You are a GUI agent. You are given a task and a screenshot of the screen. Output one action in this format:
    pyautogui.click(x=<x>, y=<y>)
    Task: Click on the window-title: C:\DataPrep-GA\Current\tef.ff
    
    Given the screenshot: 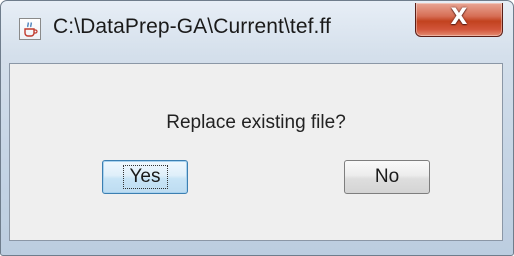 What is the action you would take?
    pyautogui.click(x=192, y=26)
    